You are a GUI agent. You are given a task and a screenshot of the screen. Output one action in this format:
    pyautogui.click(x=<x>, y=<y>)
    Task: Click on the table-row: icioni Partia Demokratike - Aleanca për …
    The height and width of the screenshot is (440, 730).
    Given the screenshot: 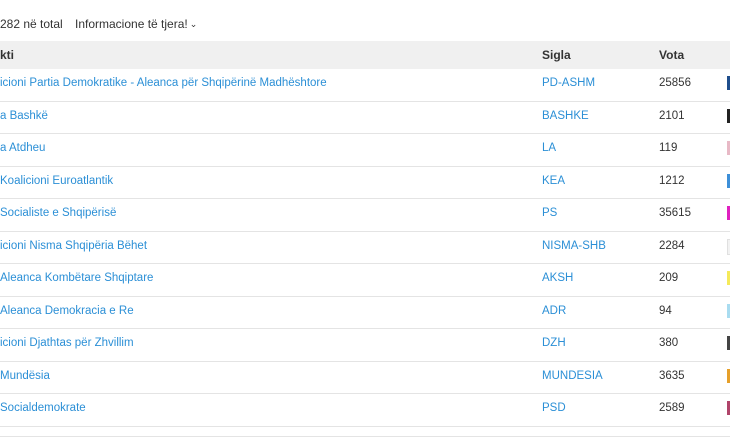 What is the action you would take?
    pyautogui.click(x=365, y=85)
    